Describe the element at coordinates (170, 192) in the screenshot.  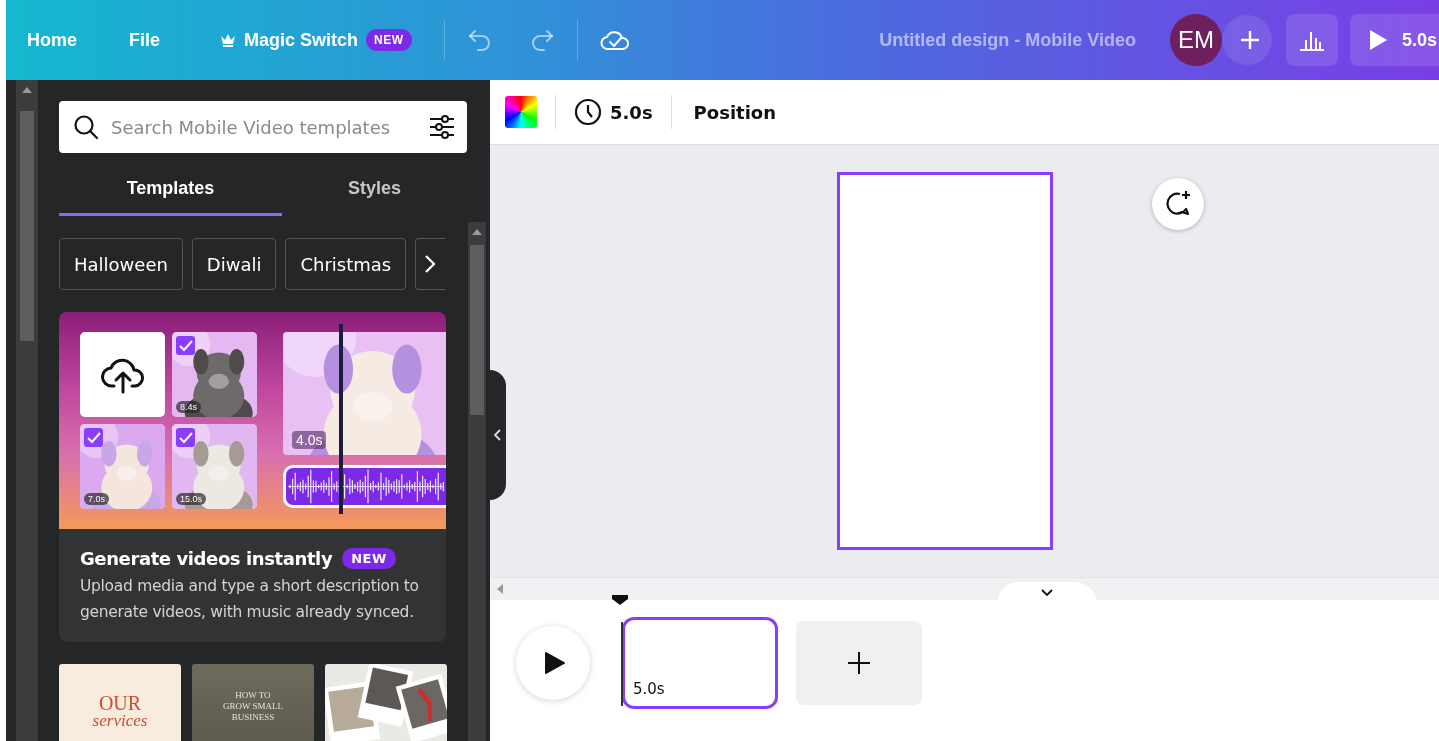
I see `panel-tab: Templates` at that location.